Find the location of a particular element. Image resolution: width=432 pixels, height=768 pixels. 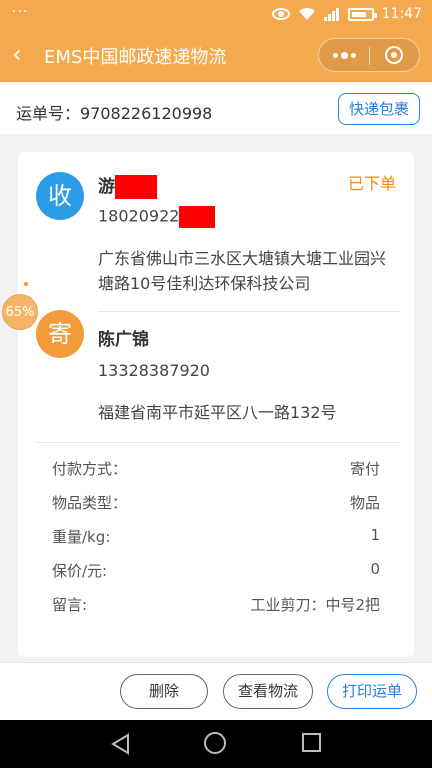

receiver-avatar: 收 is located at coordinates (60, 196).